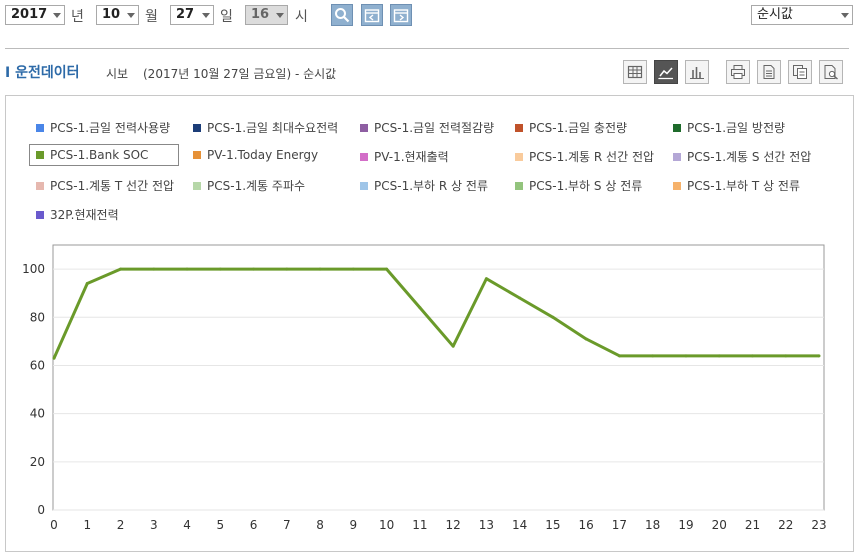 This screenshot has height=557, width=861. I want to click on copy-button, so click(800, 72).